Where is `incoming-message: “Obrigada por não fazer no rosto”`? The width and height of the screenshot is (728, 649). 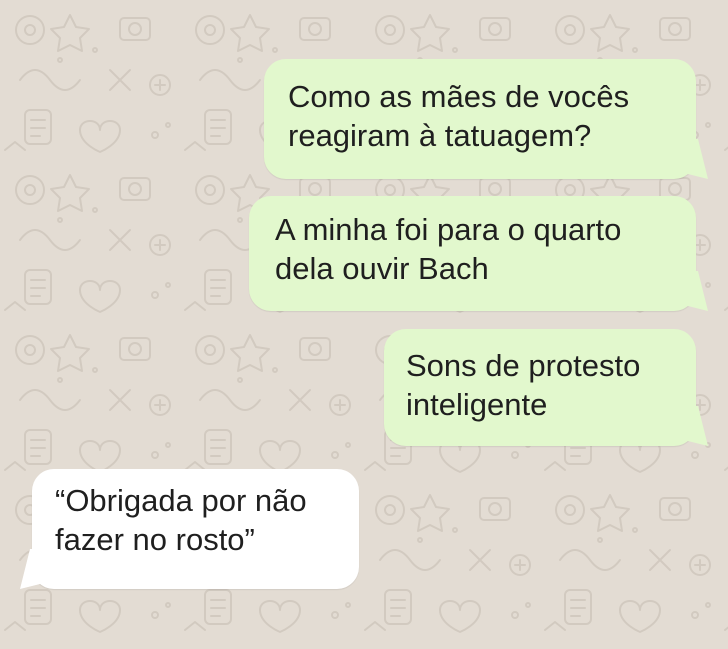
incoming-message: “Obrigada por não fazer no rosto” is located at coordinates (195, 529).